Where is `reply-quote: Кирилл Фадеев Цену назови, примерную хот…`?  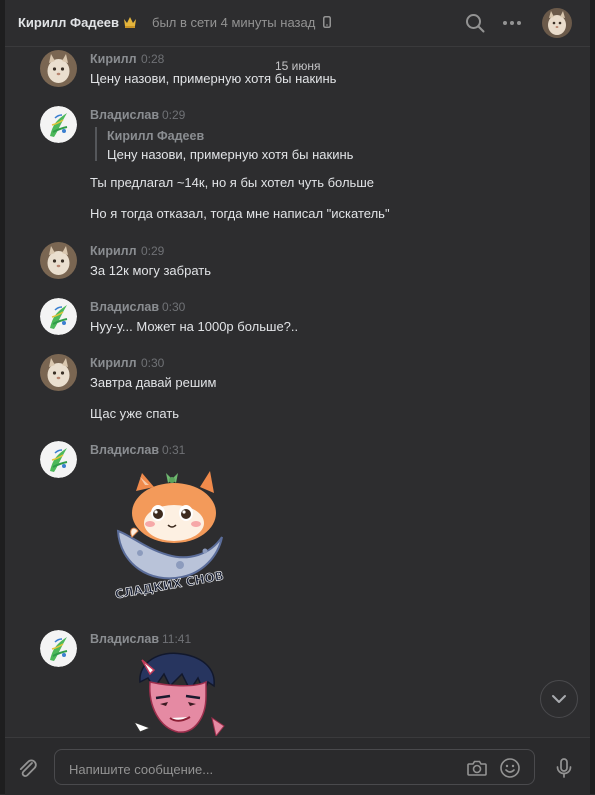 reply-quote: Кирилл Фадеев Цену назови, примерную хот… is located at coordinates (224, 144).